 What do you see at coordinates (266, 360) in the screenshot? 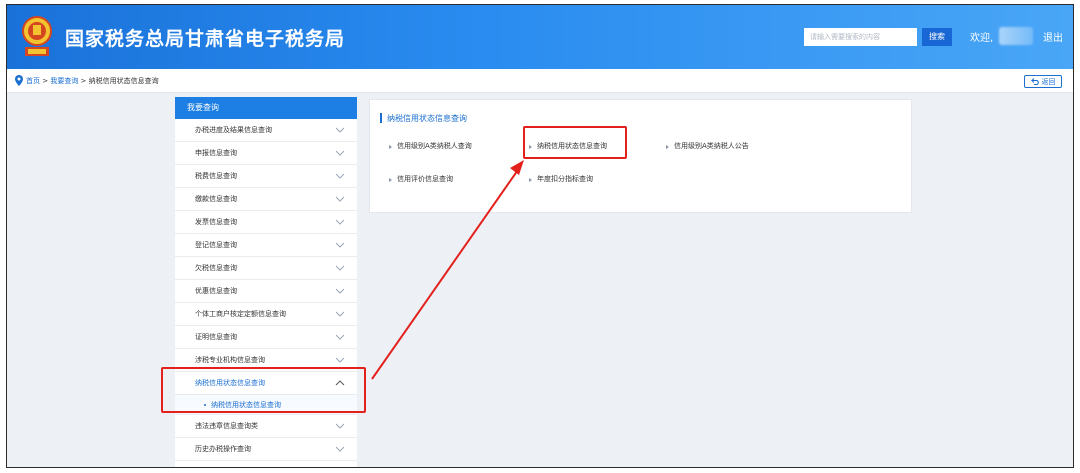
I see `sidebar-item: 涉税专业机构信息查询` at bounding box center [266, 360].